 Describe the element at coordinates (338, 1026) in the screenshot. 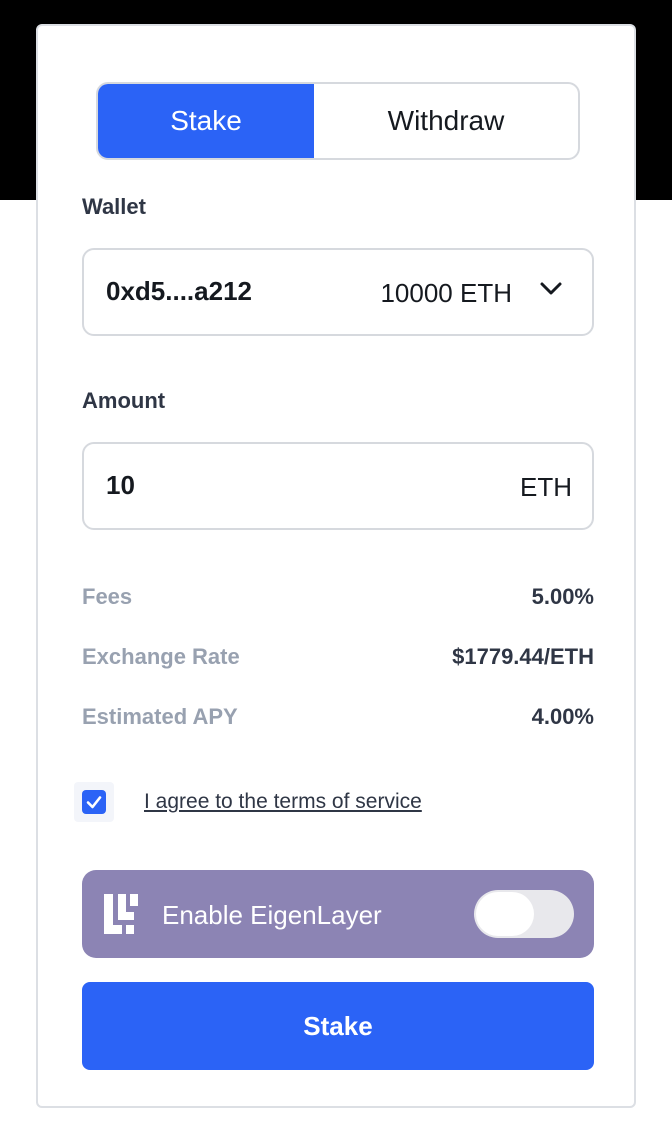

I see `stake-button: Stake` at that location.